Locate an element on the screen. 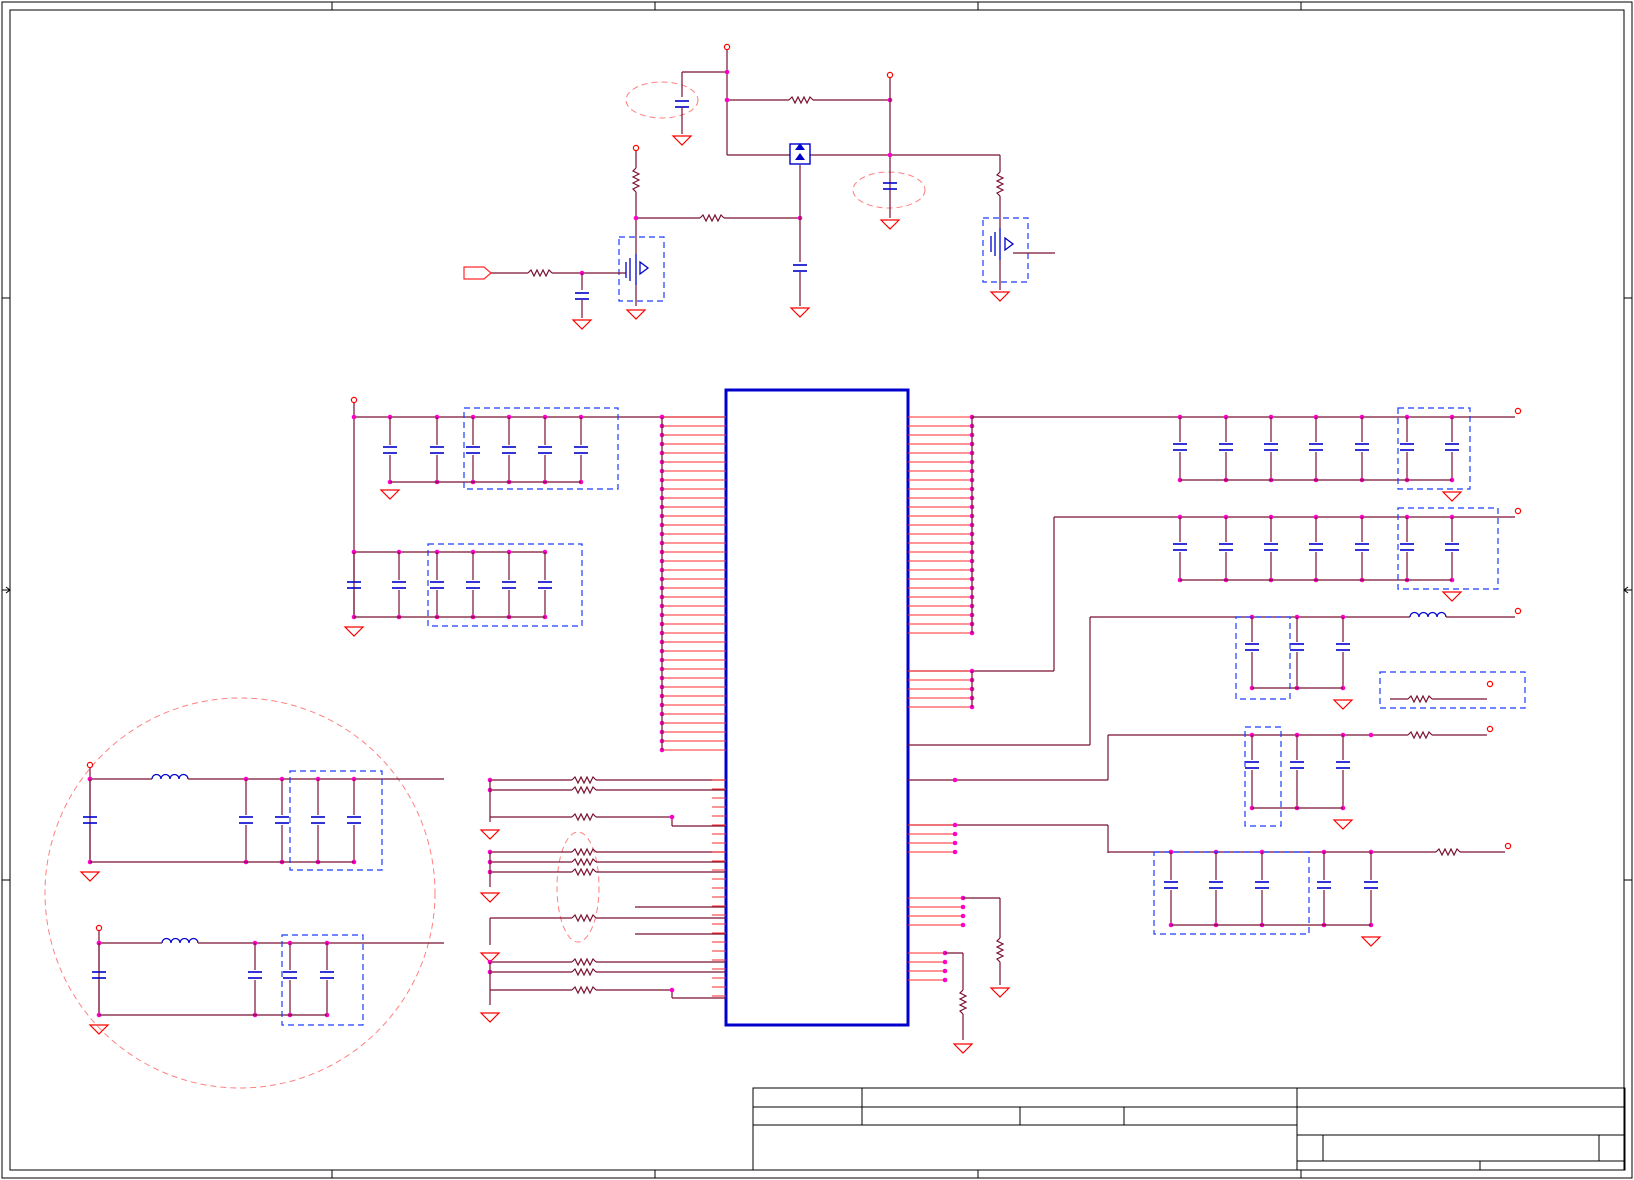  main-ic is located at coordinates (817, 707).